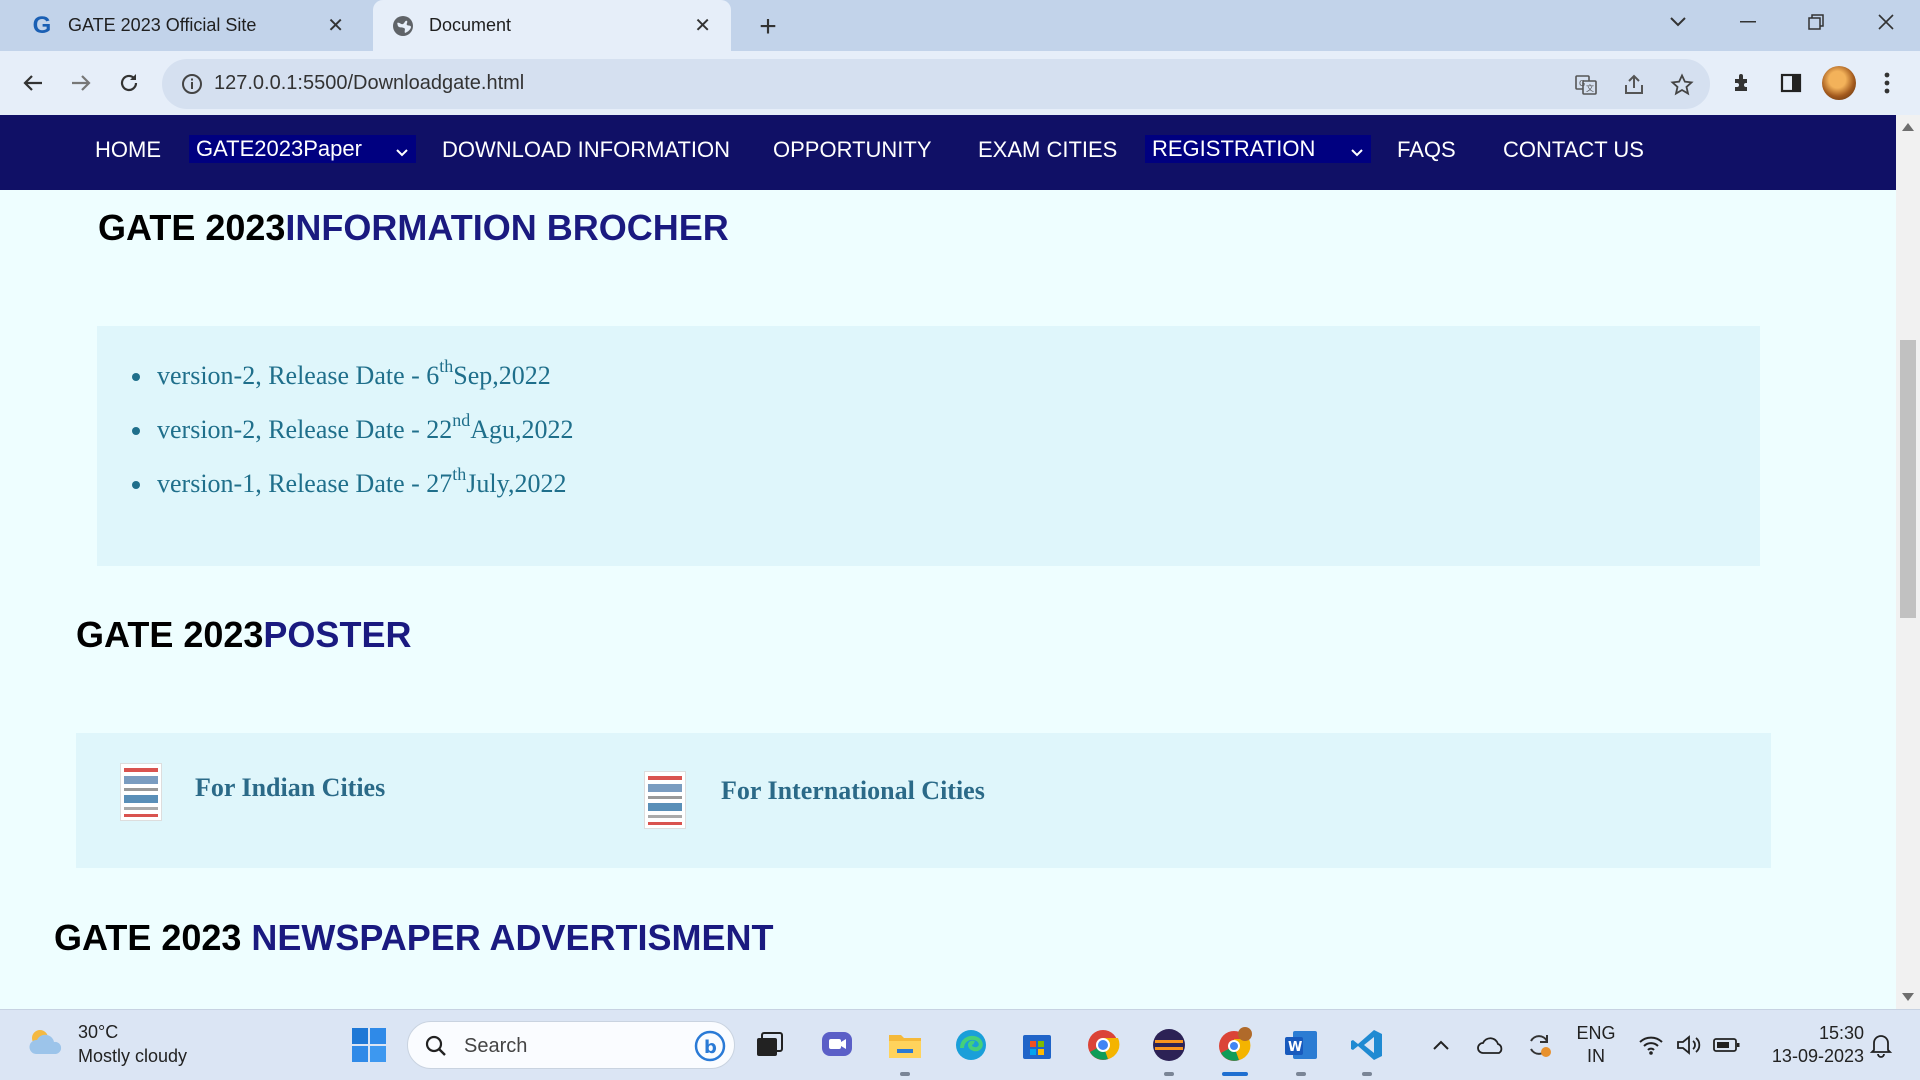 The height and width of the screenshot is (1080, 1920). What do you see at coordinates (341, 374) in the screenshot?
I see `list-item: version-2, Release Date - 6thSep,2022` at bounding box center [341, 374].